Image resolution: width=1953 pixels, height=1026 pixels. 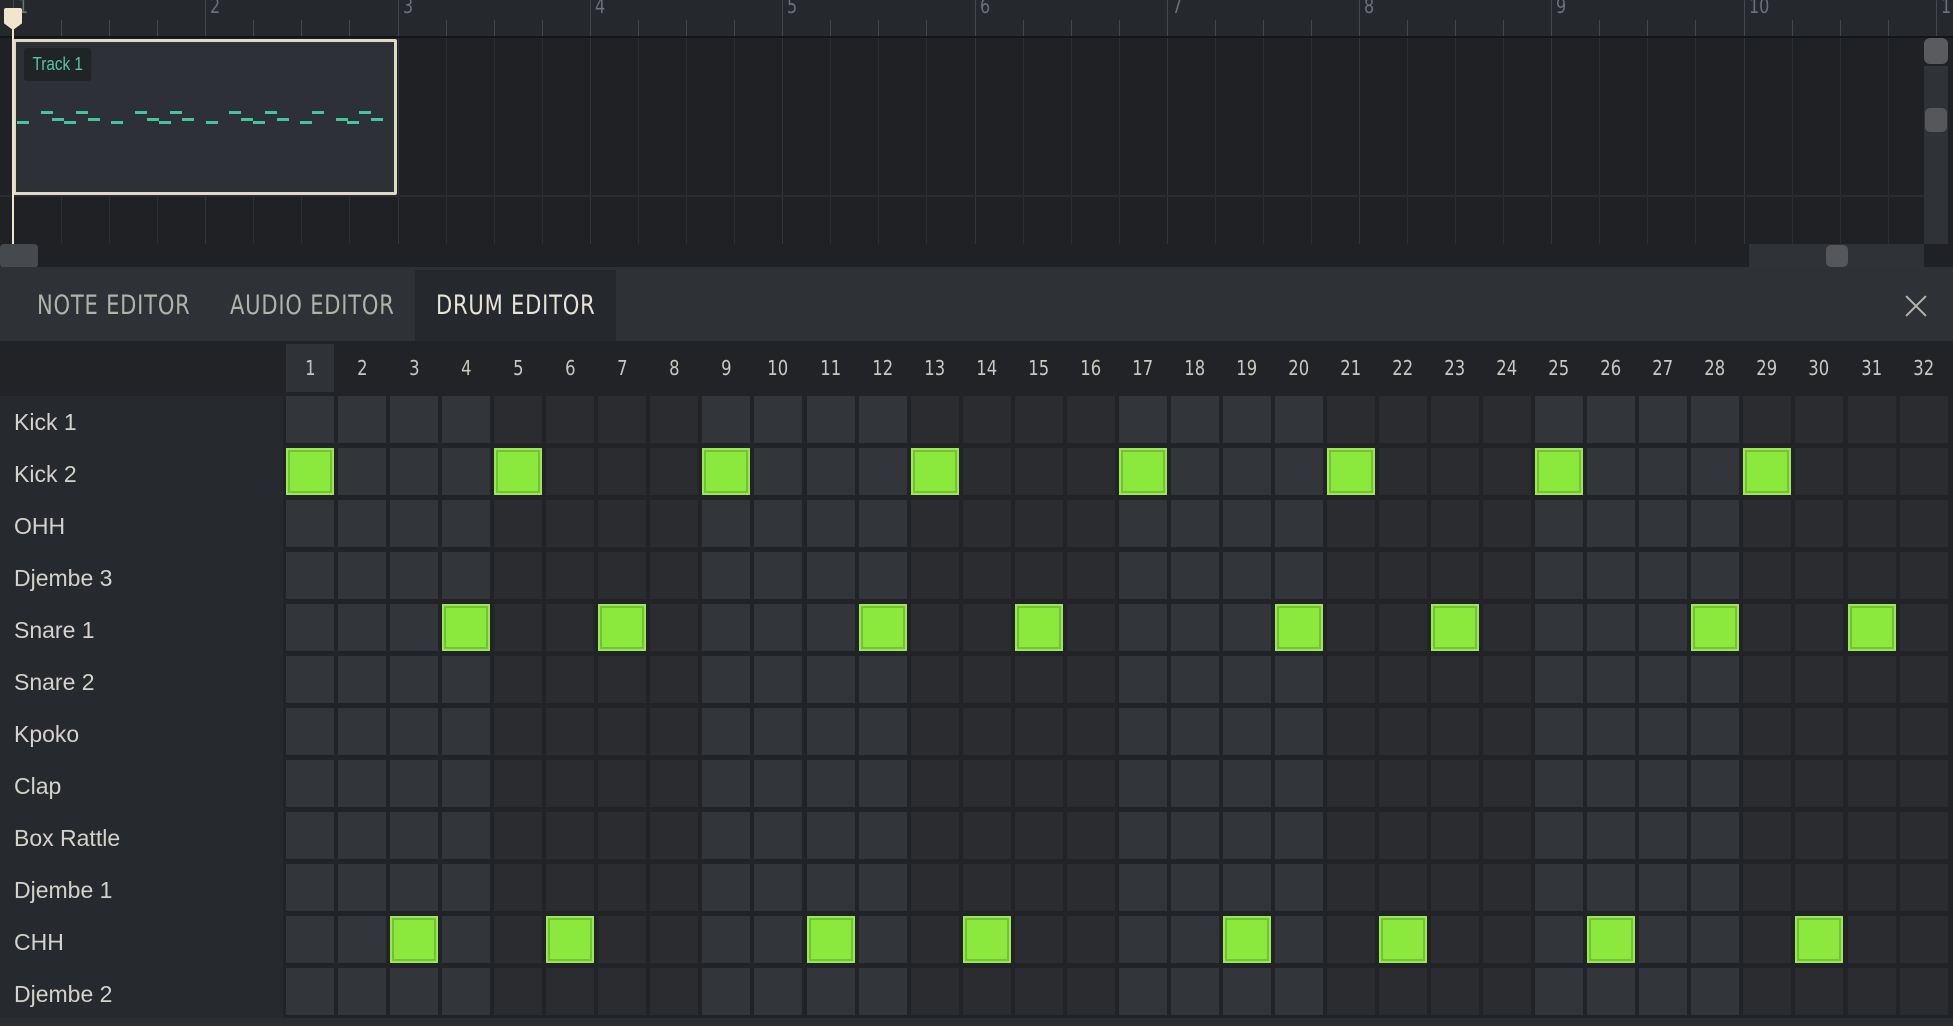 I want to click on instrument-label: Kpoko, so click(x=46, y=734).